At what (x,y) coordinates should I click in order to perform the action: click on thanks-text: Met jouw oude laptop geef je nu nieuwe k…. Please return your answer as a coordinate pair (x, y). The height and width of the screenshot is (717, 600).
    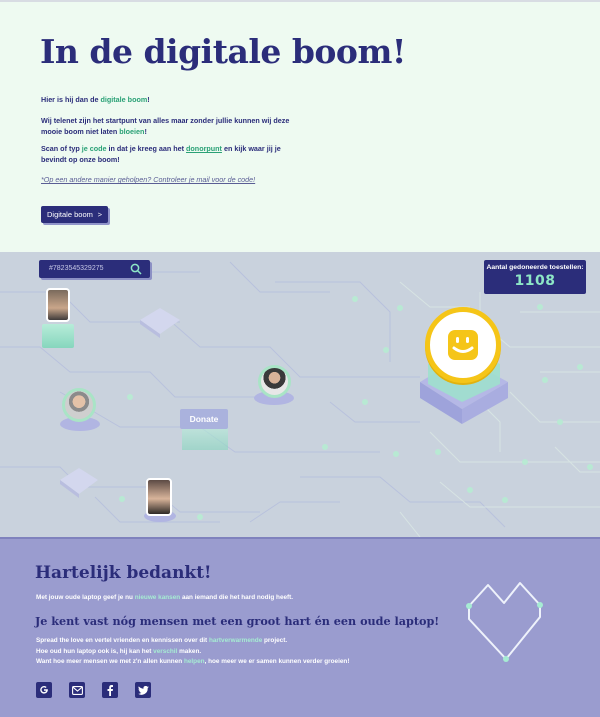
    Looking at the image, I should click on (165, 597).